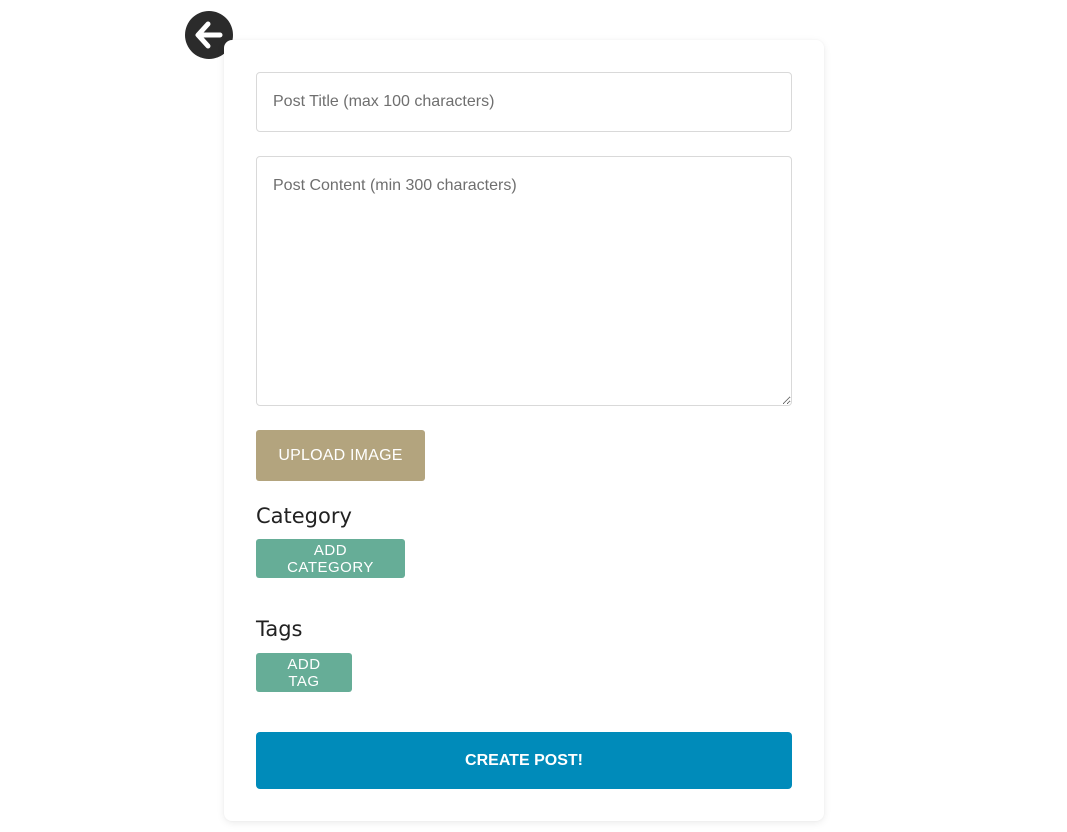 The height and width of the screenshot is (832, 1067). Describe the element at coordinates (304, 672) in the screenshot. I see `add-tag-button: ADD TAG` at that location.